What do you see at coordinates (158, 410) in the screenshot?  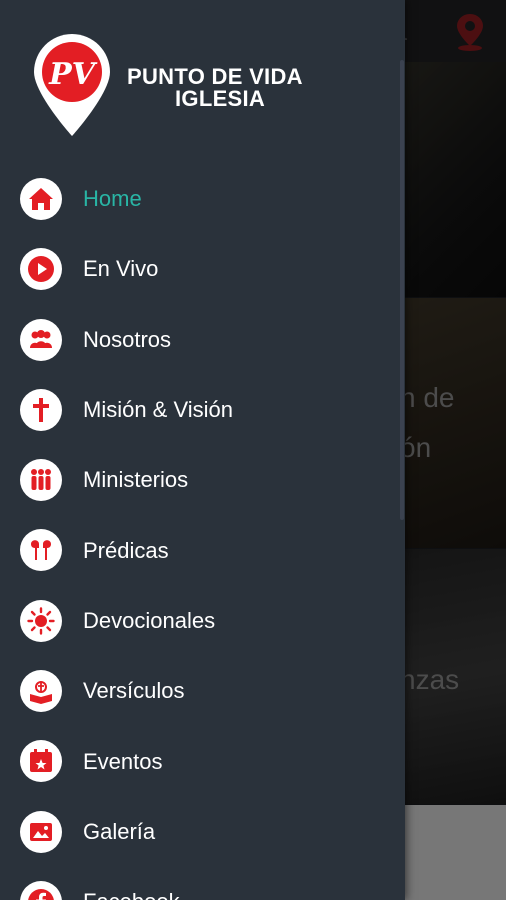 I see `menu-label-mision-vision: Misión & Visión` at bounding box center [158, 410].